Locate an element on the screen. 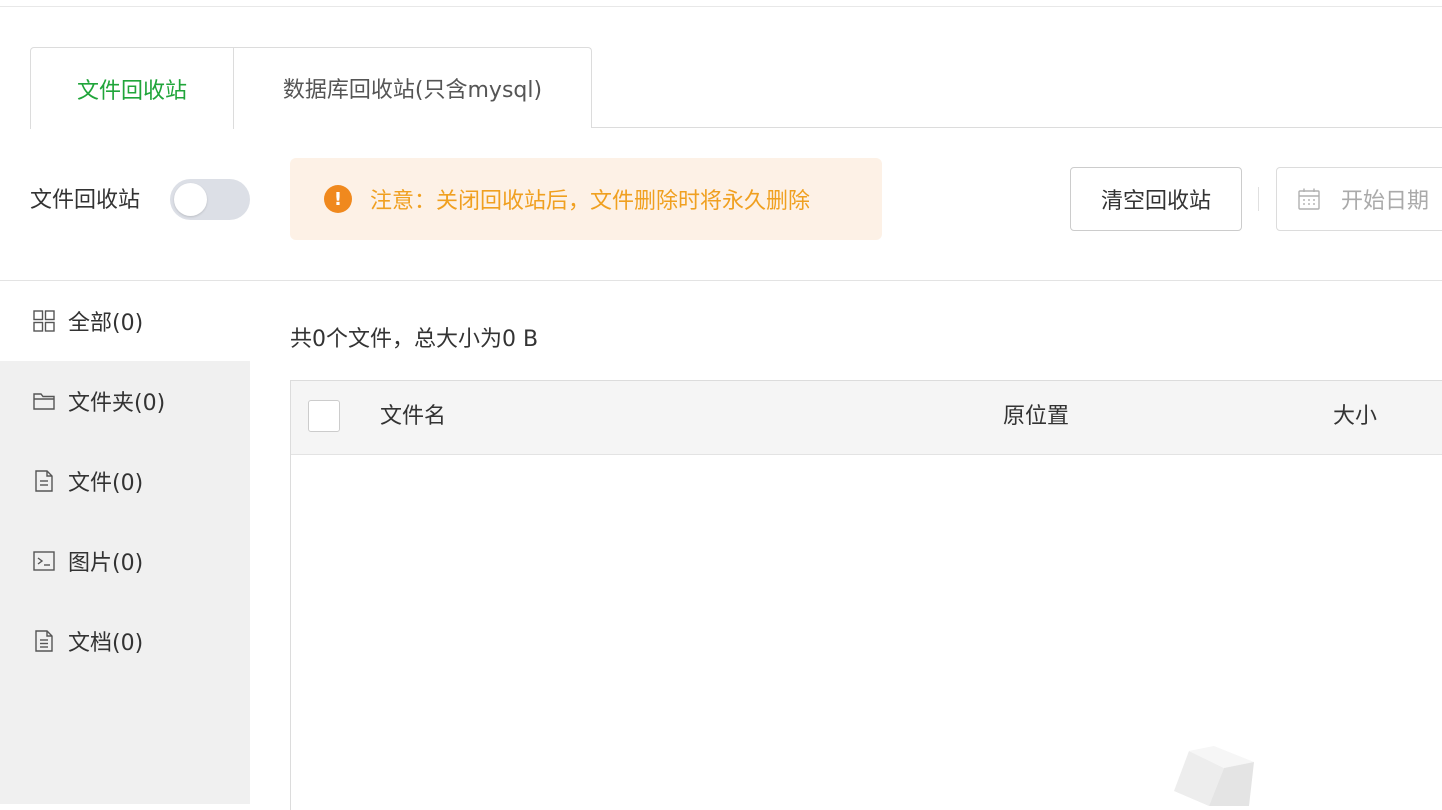 The image size is (1442, 810). warning-text: 注意：关闭回收站后，文件删除时将永久删除 is located at coordinates (590, 201).